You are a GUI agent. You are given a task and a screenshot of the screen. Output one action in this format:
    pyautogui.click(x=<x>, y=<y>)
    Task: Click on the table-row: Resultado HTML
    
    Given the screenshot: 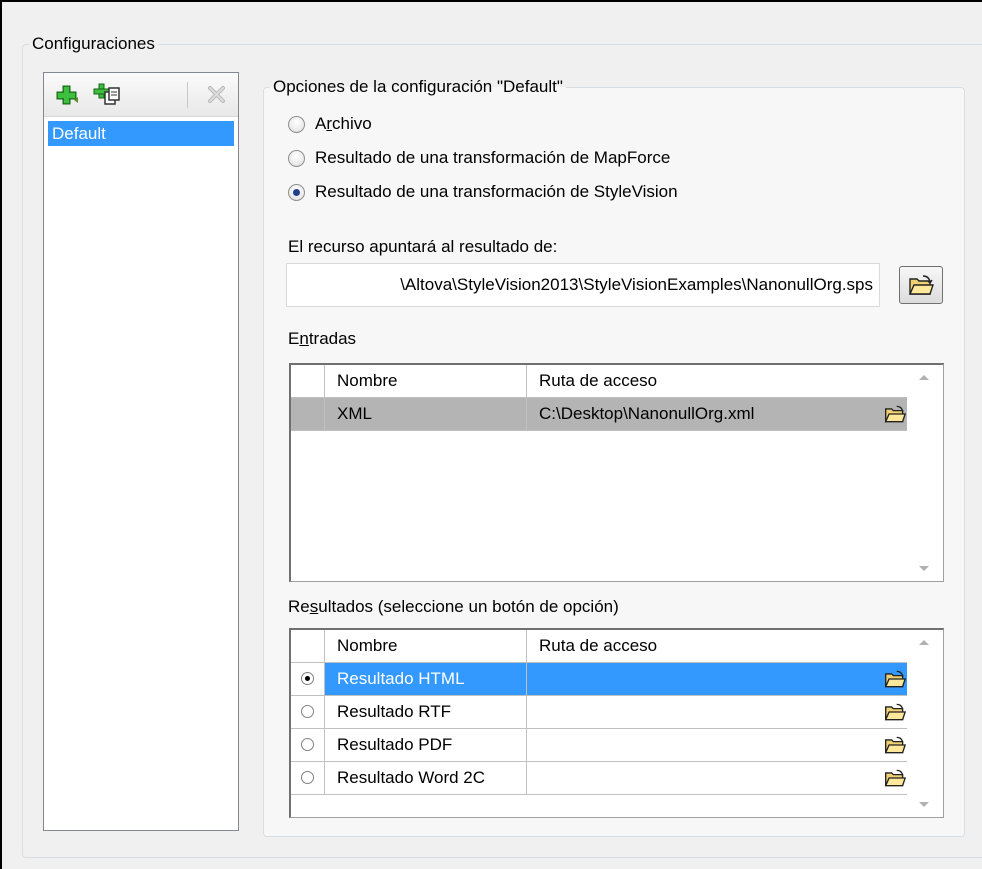 What is the action you would take?
    pyautogui.click(x=600, y=679)
    